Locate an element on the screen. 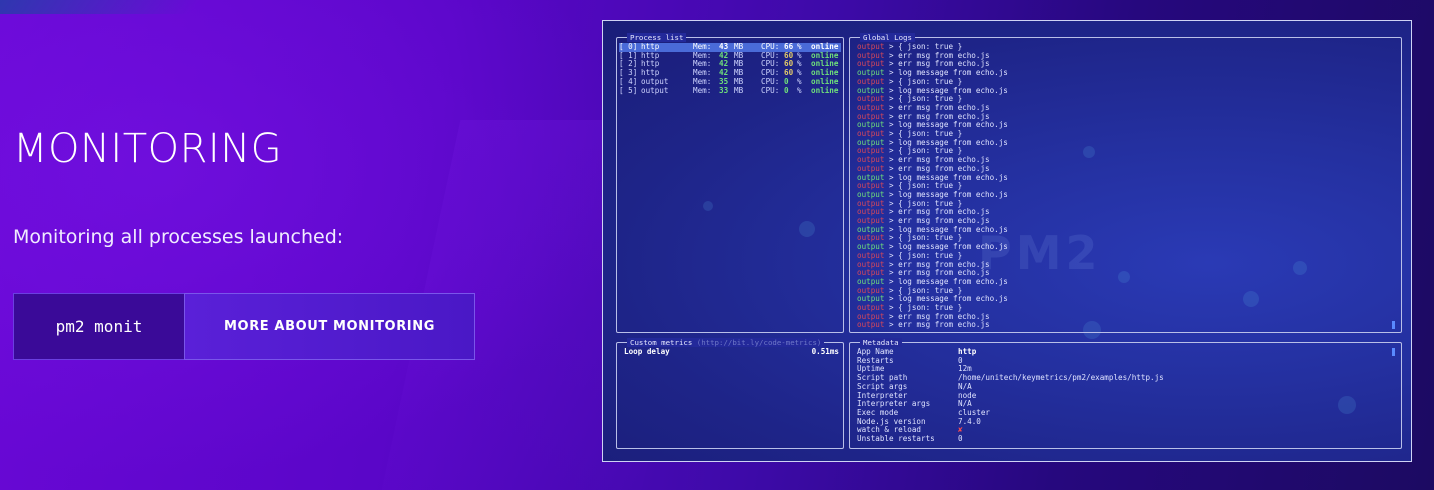 The height and width of the screenshot is (490, 1434). mem-label: Mem: is located at coordinates (702, 90).